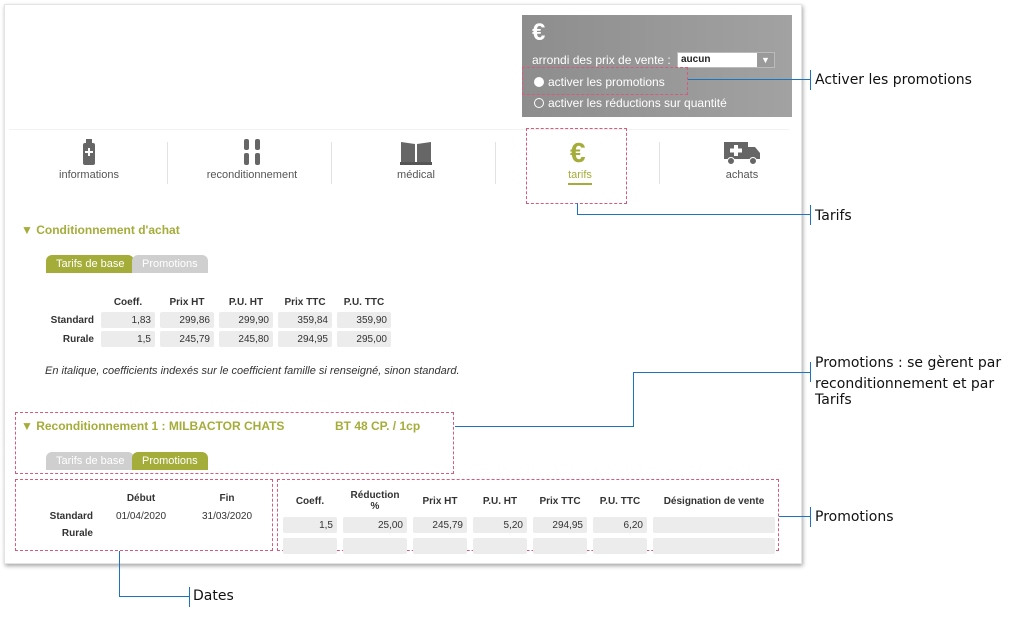 This screenshot has height=623, width=1034. Describe the element at coordinates (620, 525) in the screenshot. I see `pu-ttc-field: 6,20` at that location.